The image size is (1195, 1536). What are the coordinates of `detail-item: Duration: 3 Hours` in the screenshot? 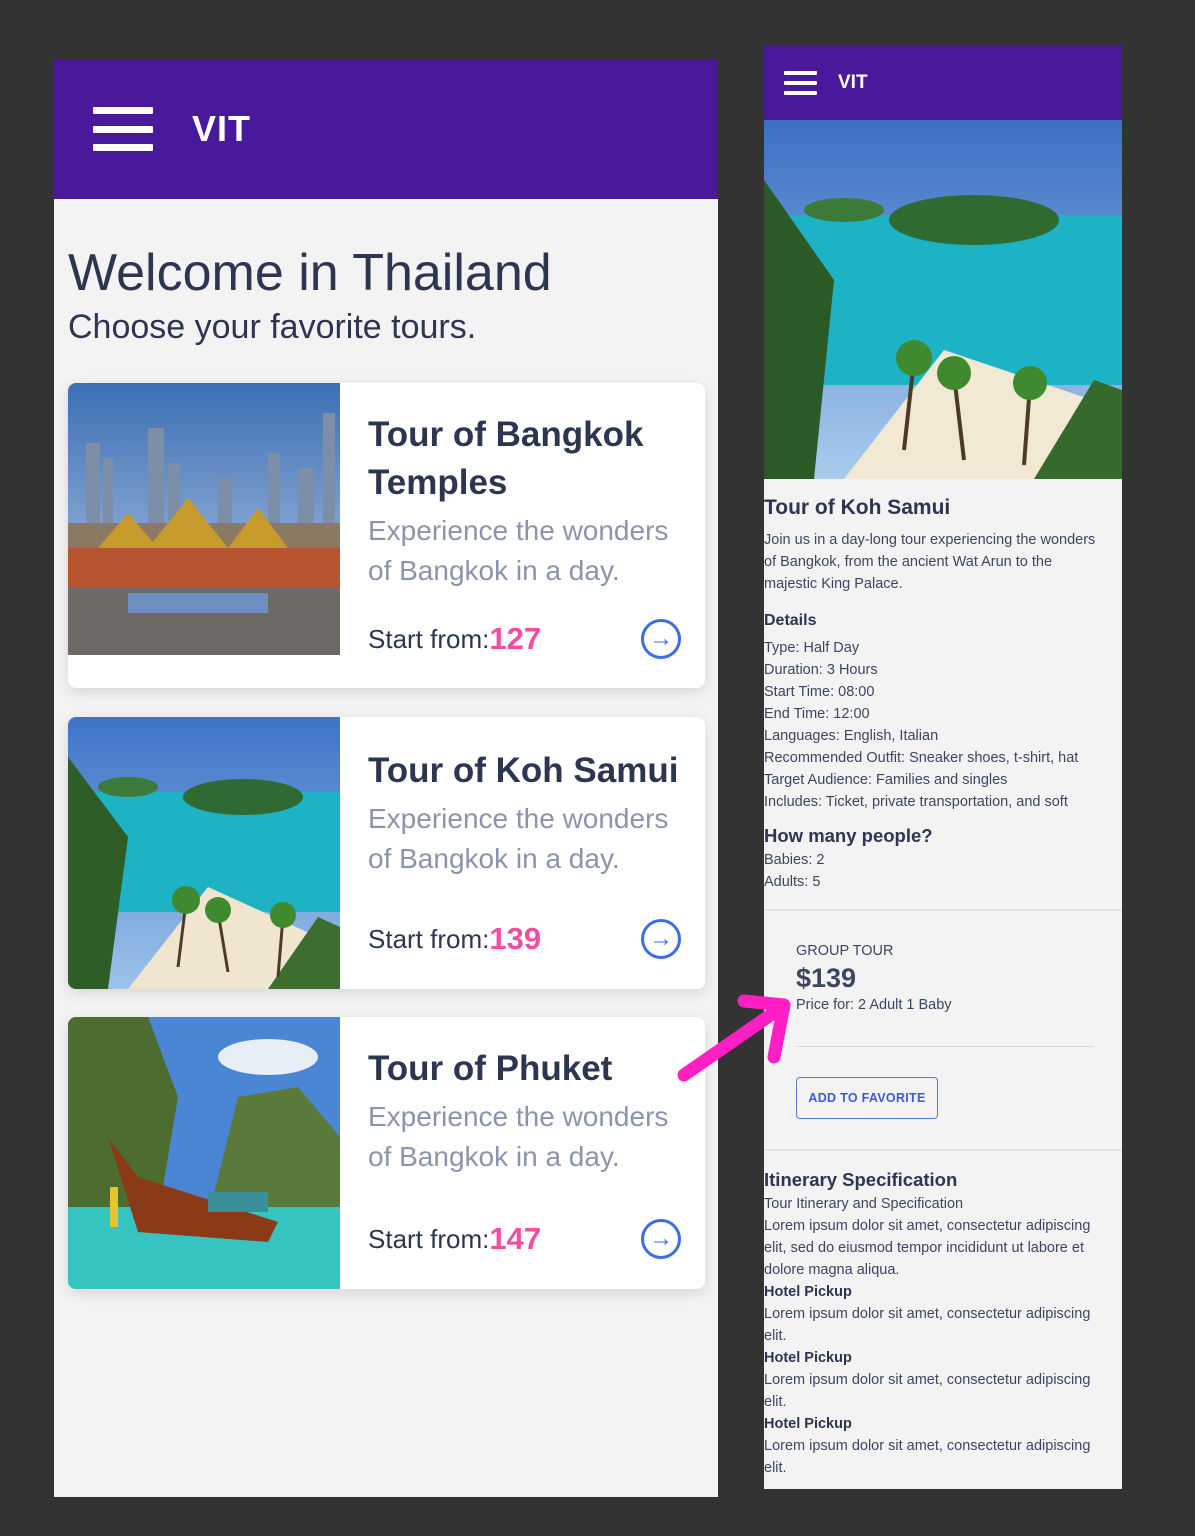 It's located at (821, 670).